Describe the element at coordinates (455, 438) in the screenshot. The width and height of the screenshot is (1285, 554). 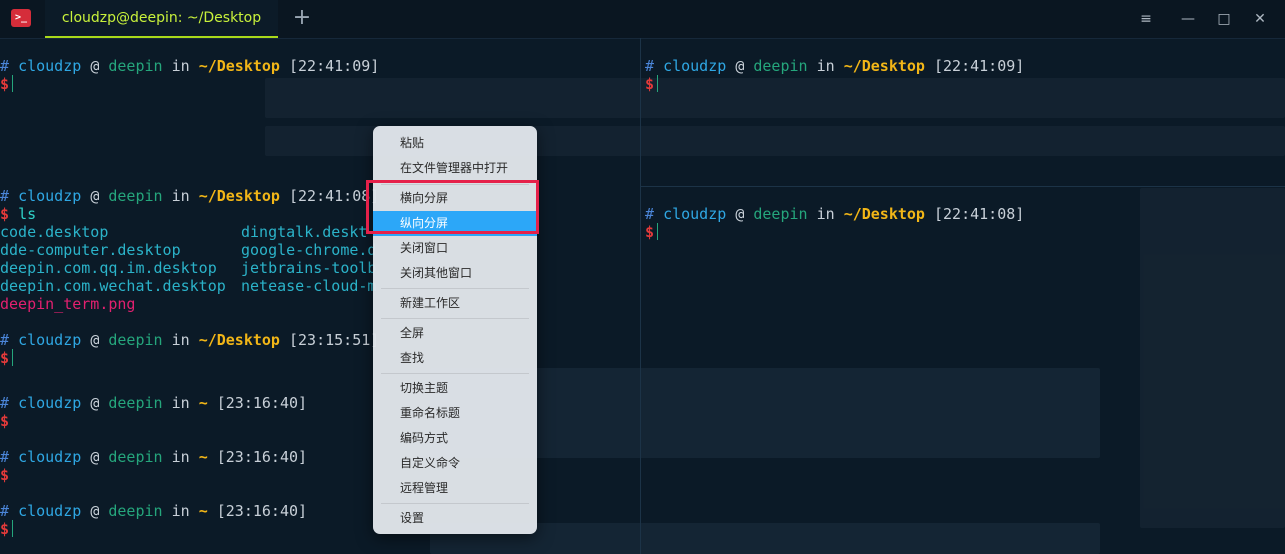
I see `menu-item-encoding: 编码方式` at that location.